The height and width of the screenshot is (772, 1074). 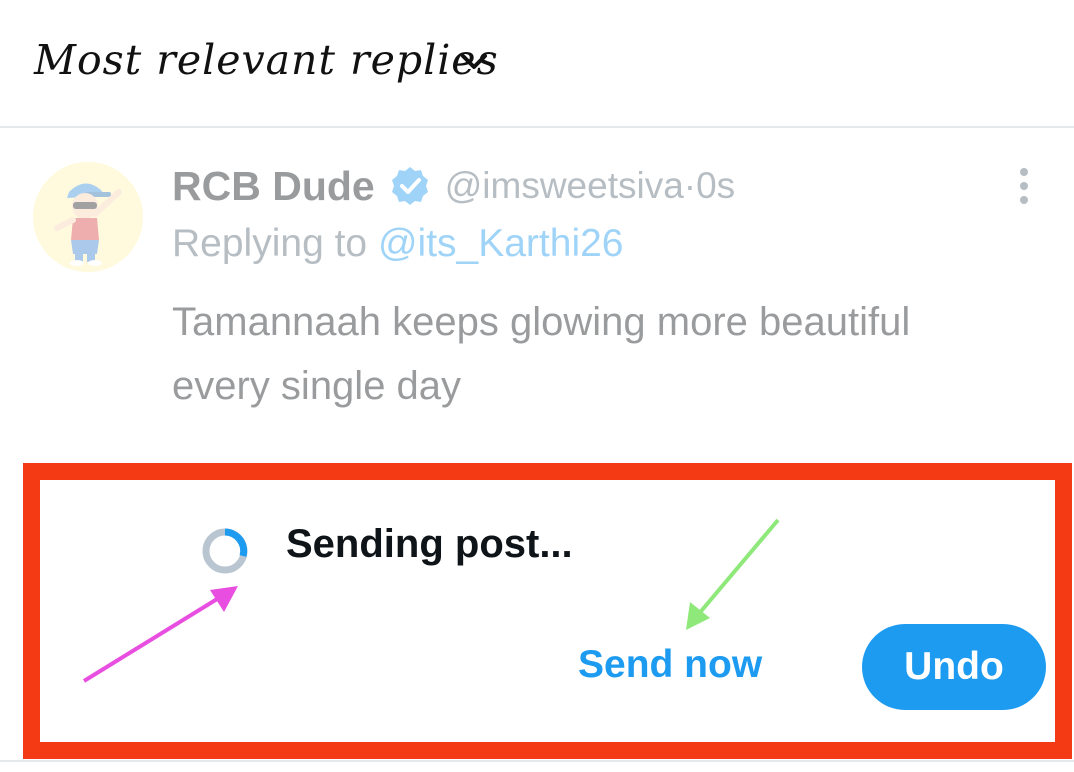 I want to click on replying-to-line: Replying to @its_Karthi26, so click(x=398, y=244).